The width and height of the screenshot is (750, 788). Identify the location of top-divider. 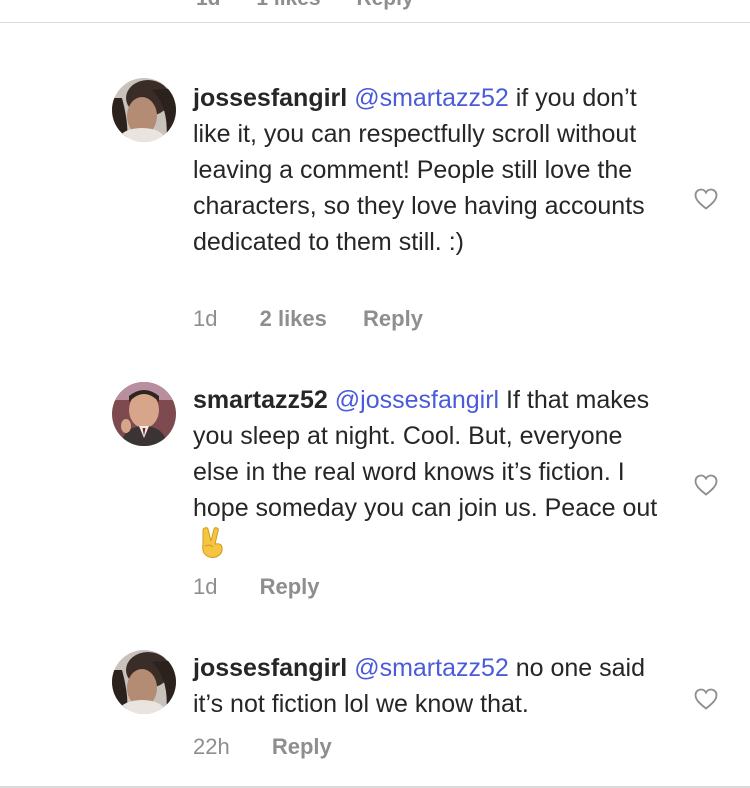
(375, 22).